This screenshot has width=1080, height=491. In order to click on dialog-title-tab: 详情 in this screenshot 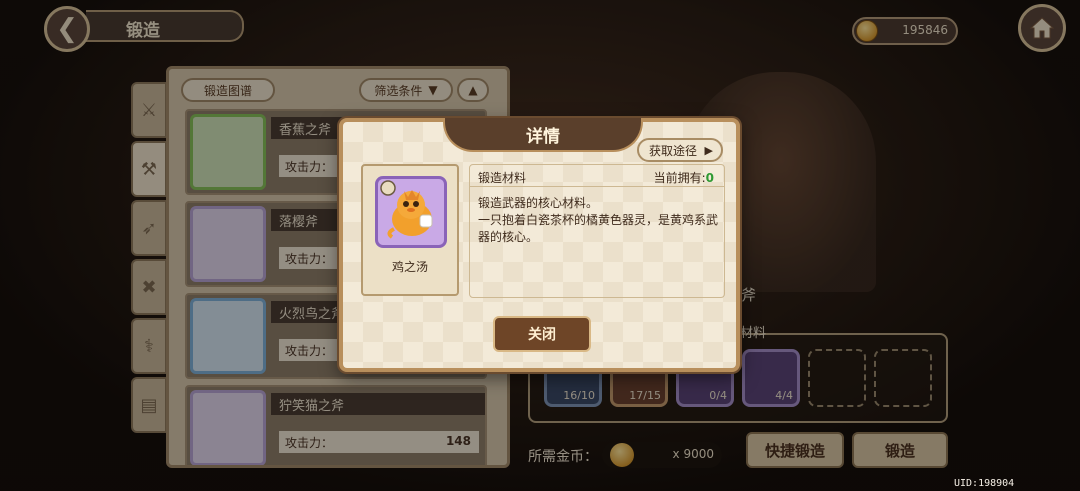, I will do `click(543, 135)`.